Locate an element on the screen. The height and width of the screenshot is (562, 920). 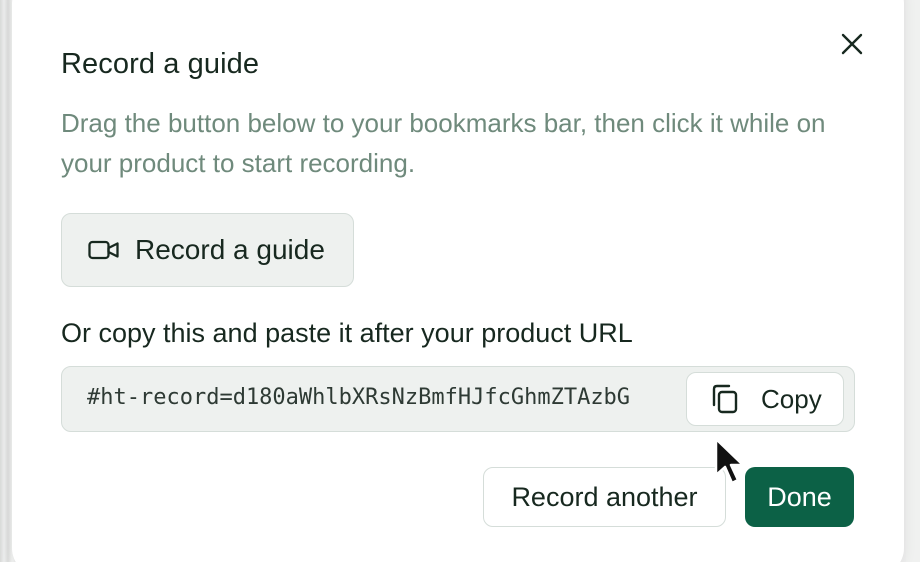
copy-button: Copy is located at coordinates (765, 399).